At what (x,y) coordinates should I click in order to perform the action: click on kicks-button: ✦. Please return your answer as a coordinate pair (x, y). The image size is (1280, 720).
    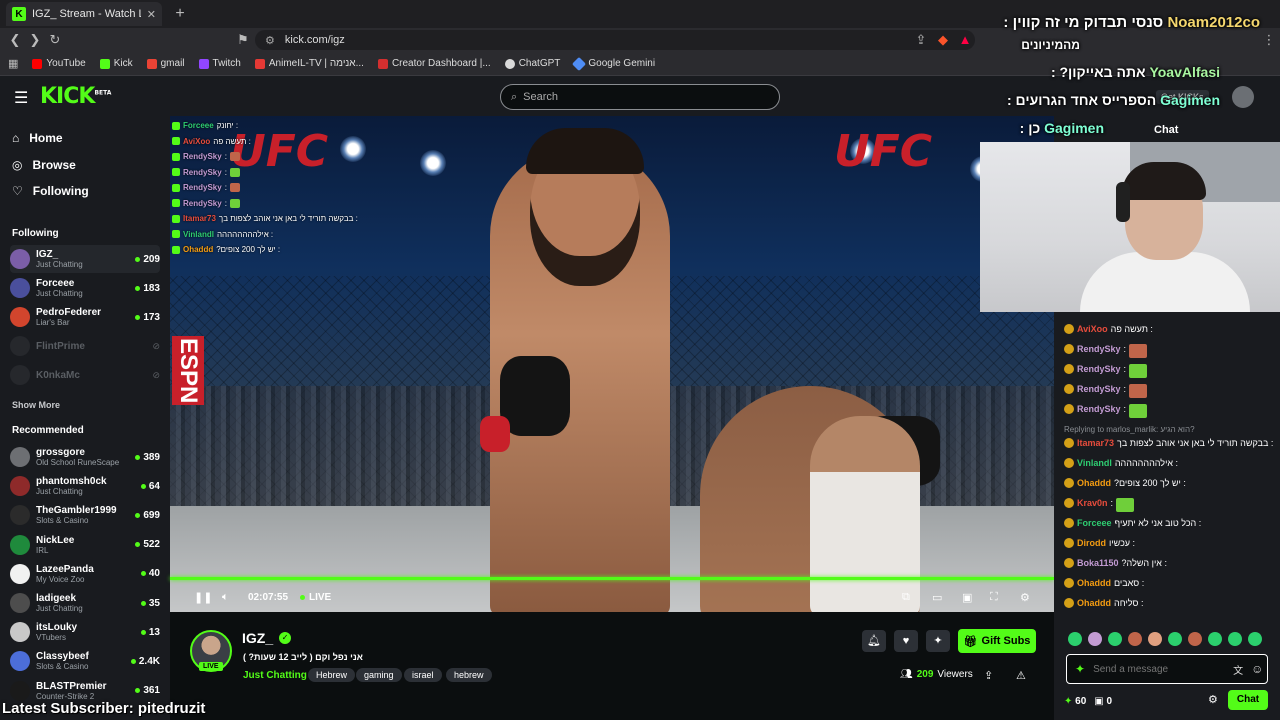
    Looking at the image, I should click on (938, 641).